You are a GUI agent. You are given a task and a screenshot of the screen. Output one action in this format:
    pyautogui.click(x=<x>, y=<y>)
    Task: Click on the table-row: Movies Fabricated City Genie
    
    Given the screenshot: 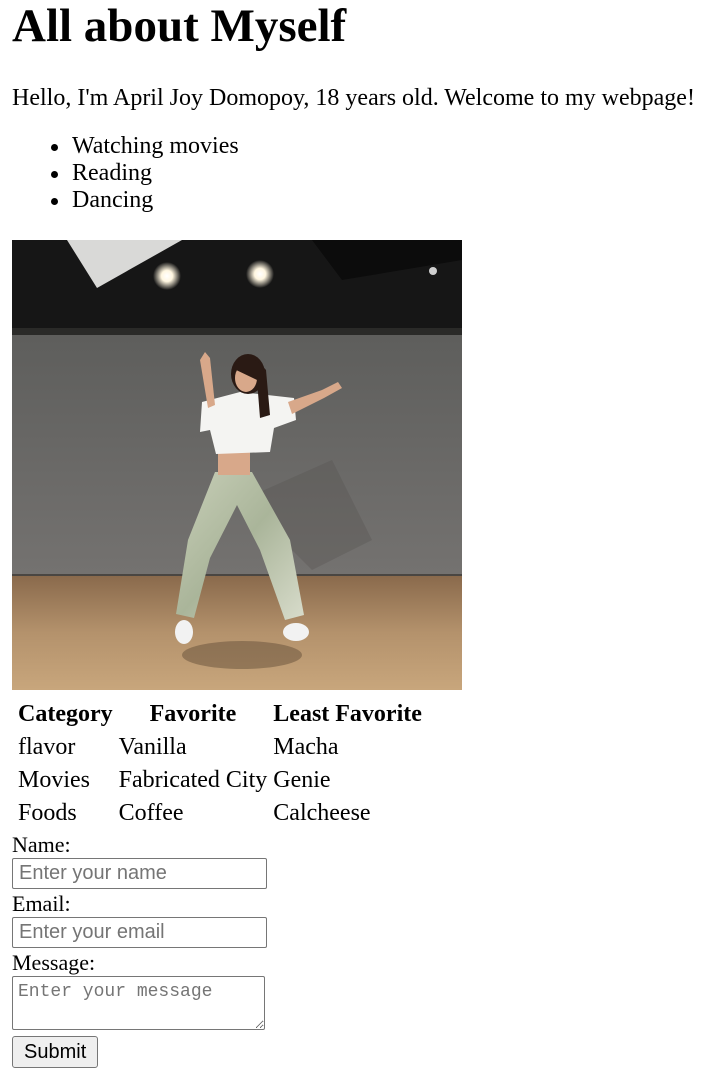 What is the action you would take?
    pyautogui.click(x=220, y=780)
    